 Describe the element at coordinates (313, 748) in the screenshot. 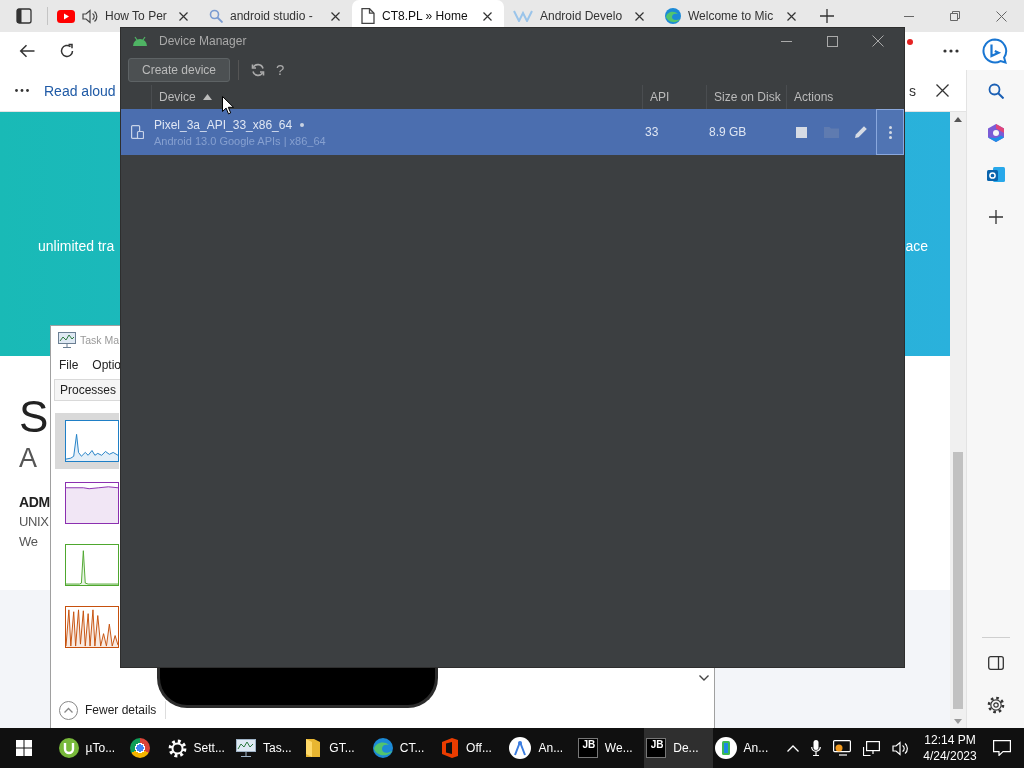

I see `folder-icon` at that location.